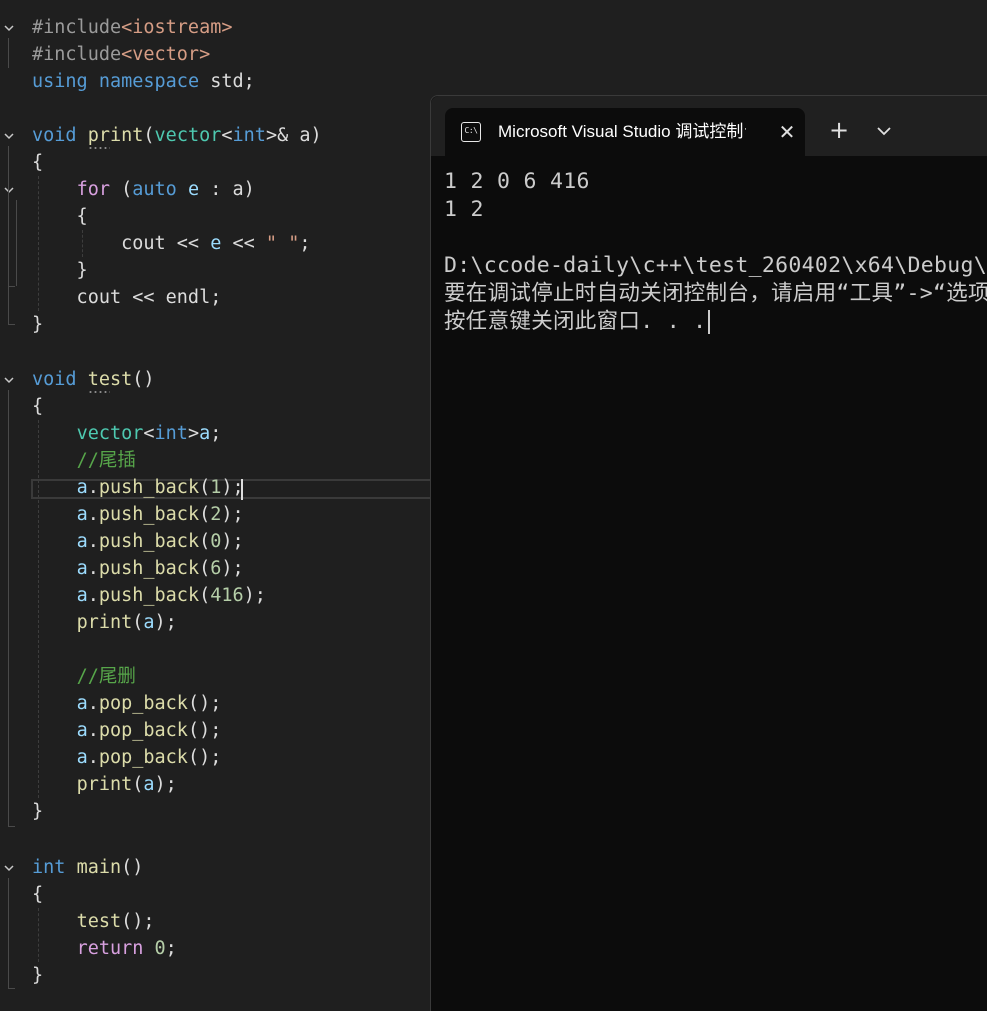 This screenshot has height=1011, width=987. What do you see at coordinates (84, 460) in the screenshot?
I see `code-line: //尾插` at bounding box center [84, 460].